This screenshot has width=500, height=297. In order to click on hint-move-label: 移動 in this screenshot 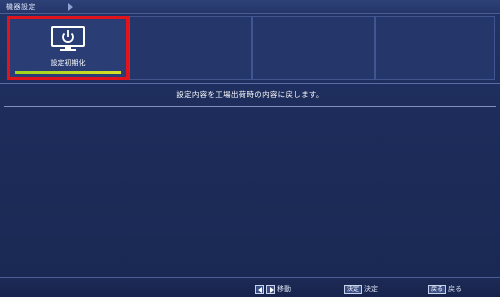, I will do `click(284, 289)`.